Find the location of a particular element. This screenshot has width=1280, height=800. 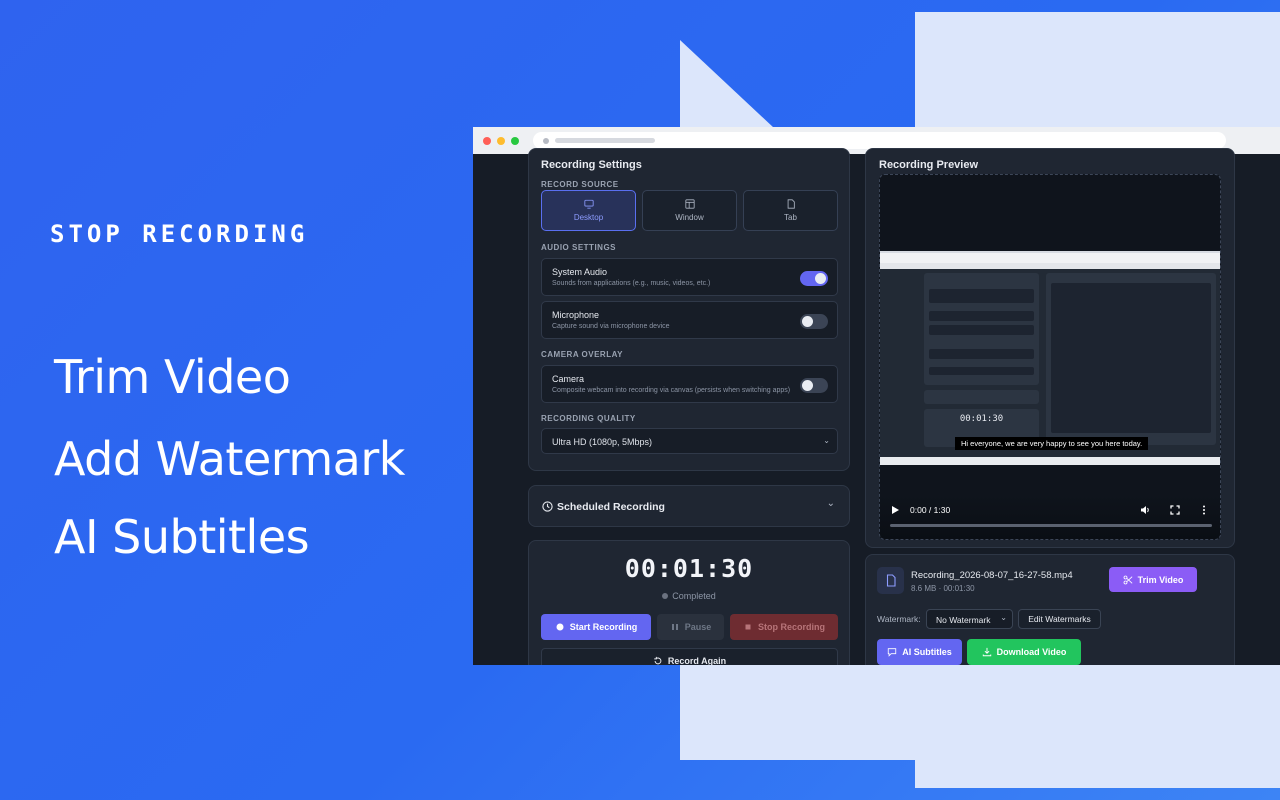

thumb-browser-bar is located at coordinates (1050, 258).